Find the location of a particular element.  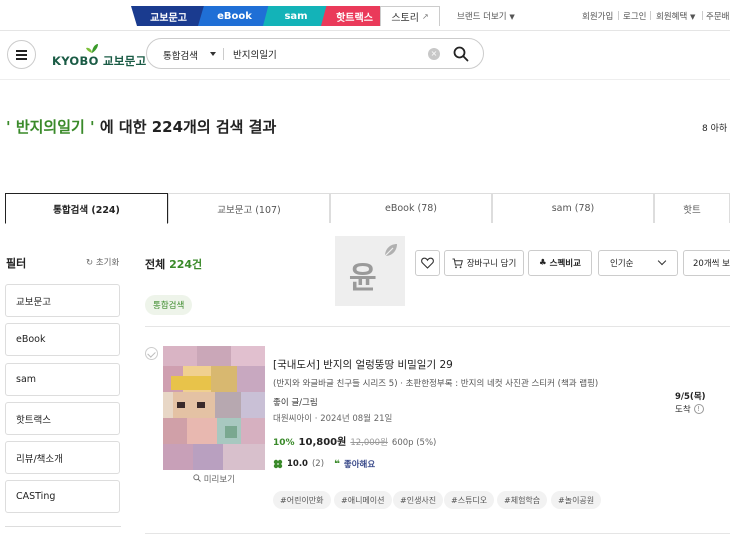

orders-link: 주문배 is located at coordinates (717, 16).